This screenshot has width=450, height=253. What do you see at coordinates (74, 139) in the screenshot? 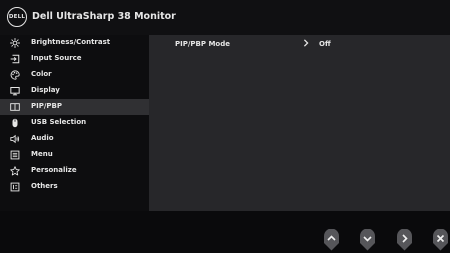
I see `menu-item-audio: Audio` at bounding box center [74, 139].